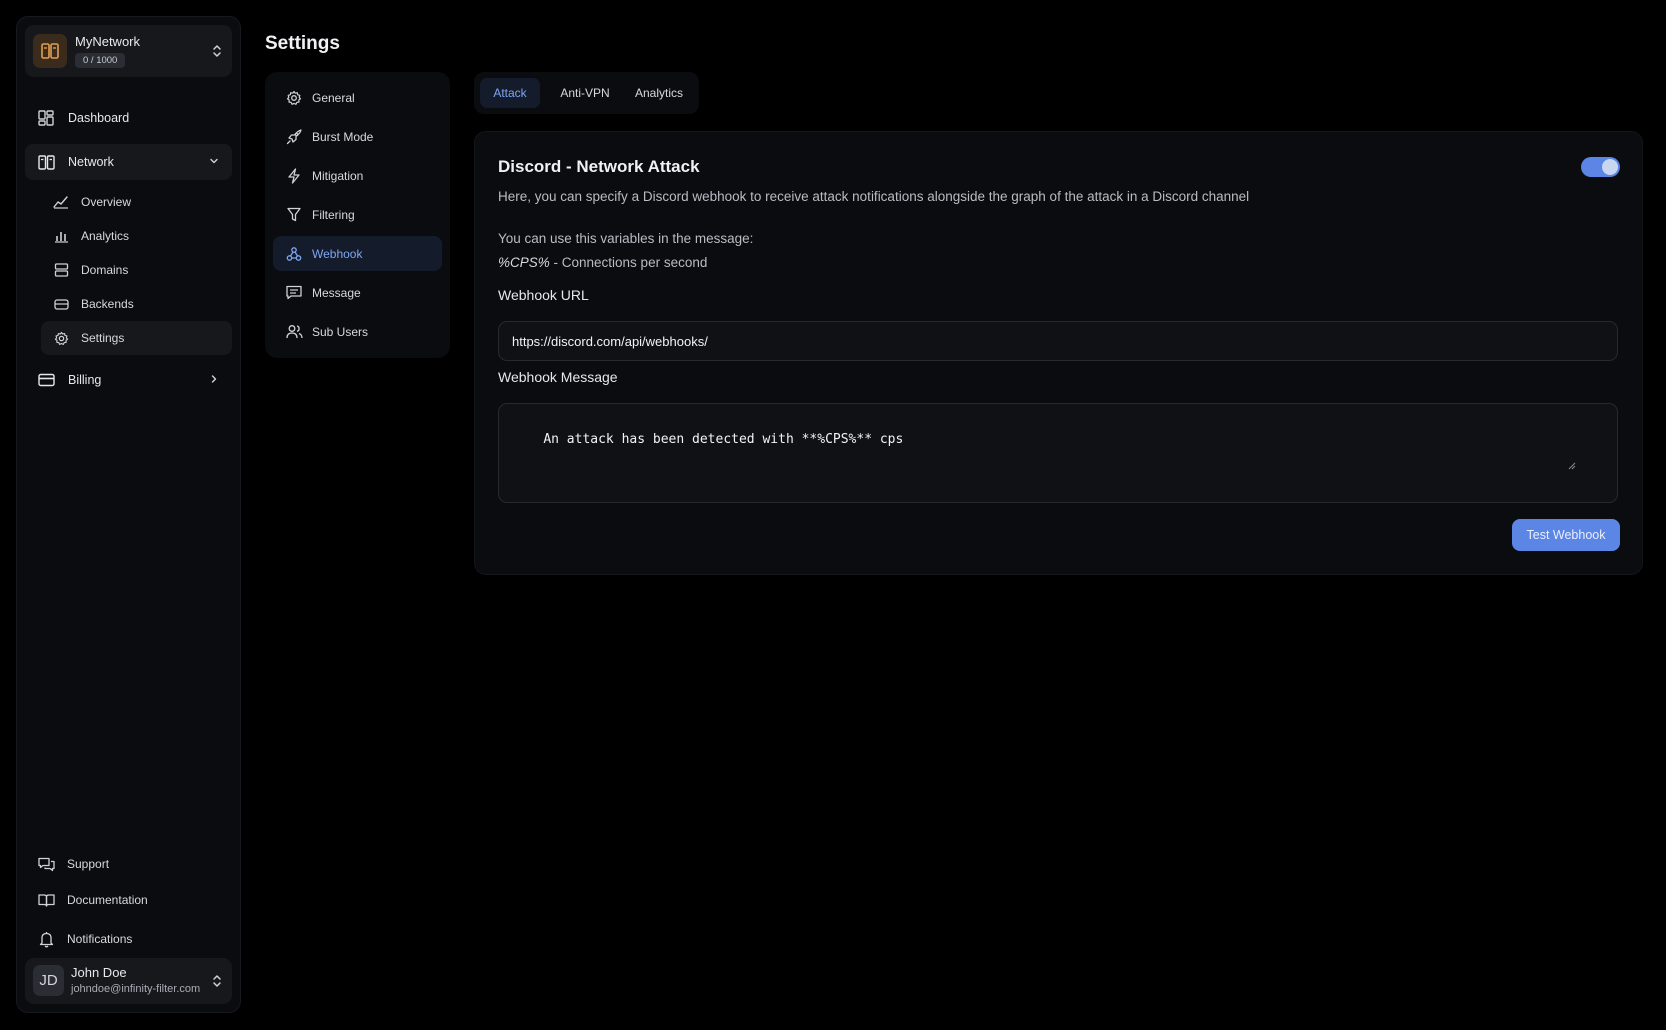 The height and width of the screenshot is (1030, 1666). I want to click on settings-nav-label: Message, so click(336, 292).